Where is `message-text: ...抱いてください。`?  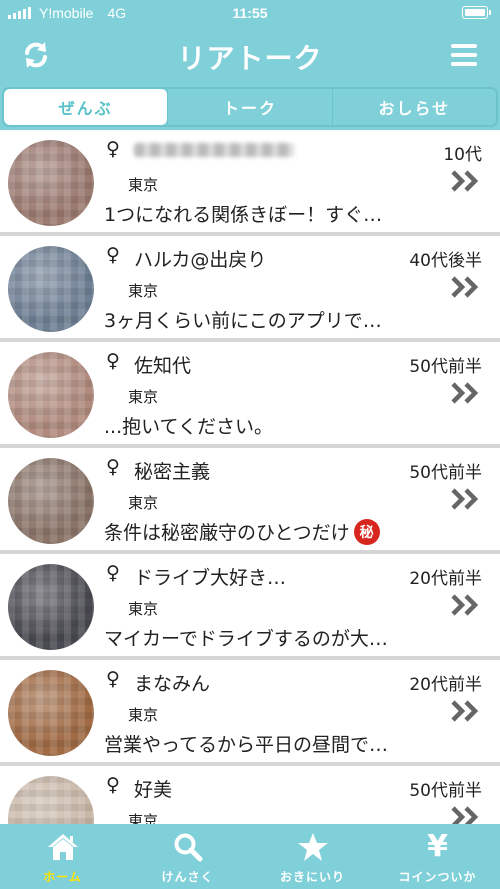 message-text: ...抱いてください。 is located at coordinates (188, 427).